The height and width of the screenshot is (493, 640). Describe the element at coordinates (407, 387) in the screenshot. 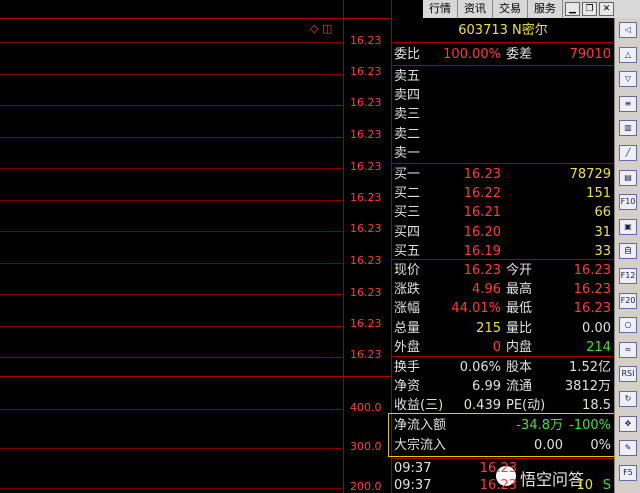

I see `fundamental-label: 净资` at that location.